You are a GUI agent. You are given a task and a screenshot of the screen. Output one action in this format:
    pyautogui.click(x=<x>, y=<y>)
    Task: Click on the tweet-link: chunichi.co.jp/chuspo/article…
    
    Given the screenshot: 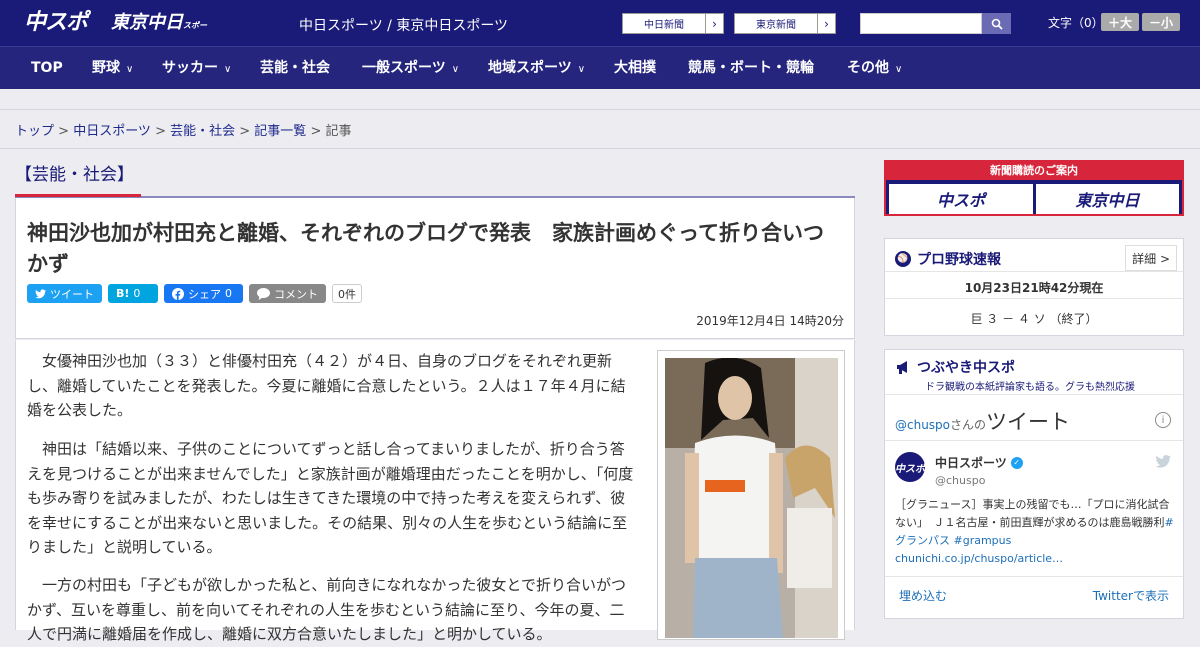 What is the action you would take?
    pyautogui.click(x=979, y=558)
    